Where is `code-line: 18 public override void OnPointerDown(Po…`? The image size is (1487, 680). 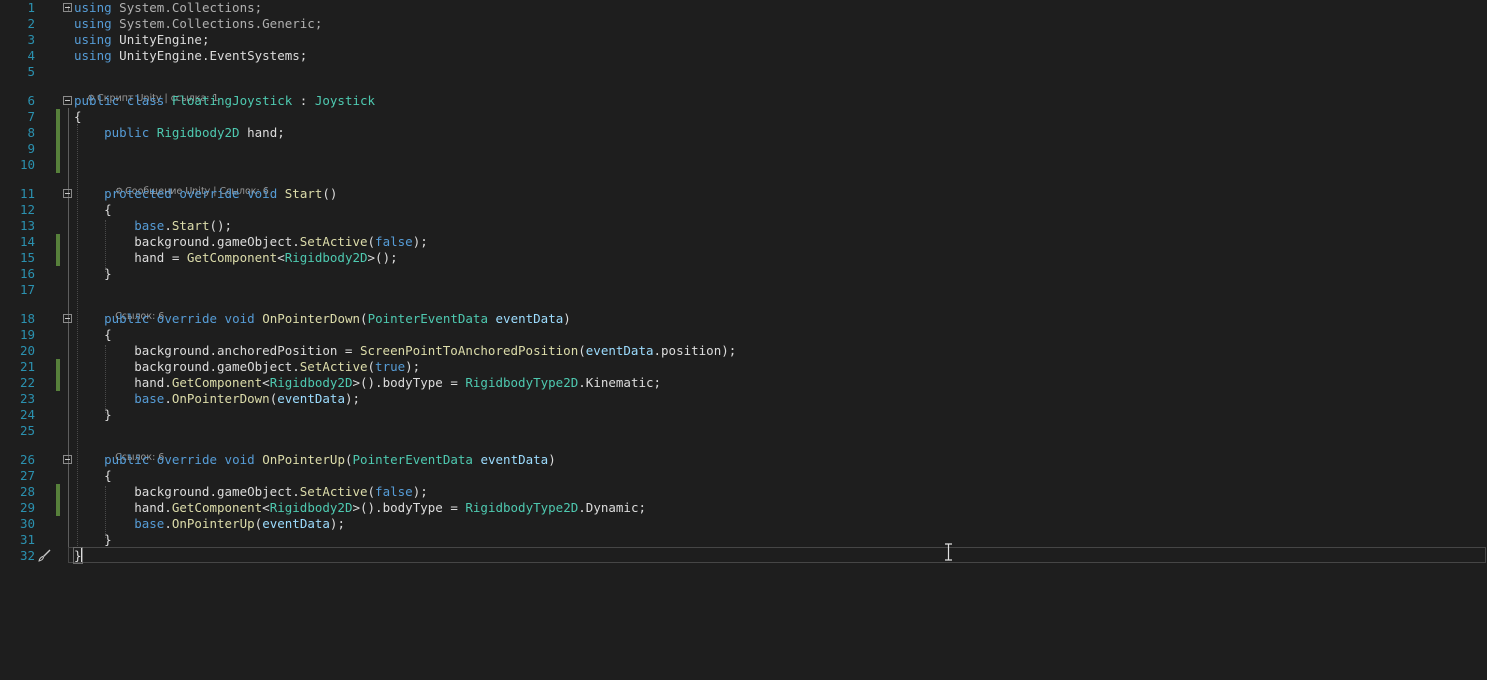
code-line: 18 public override void OnPointerDown(Po… is located at coordinates (743, 319).